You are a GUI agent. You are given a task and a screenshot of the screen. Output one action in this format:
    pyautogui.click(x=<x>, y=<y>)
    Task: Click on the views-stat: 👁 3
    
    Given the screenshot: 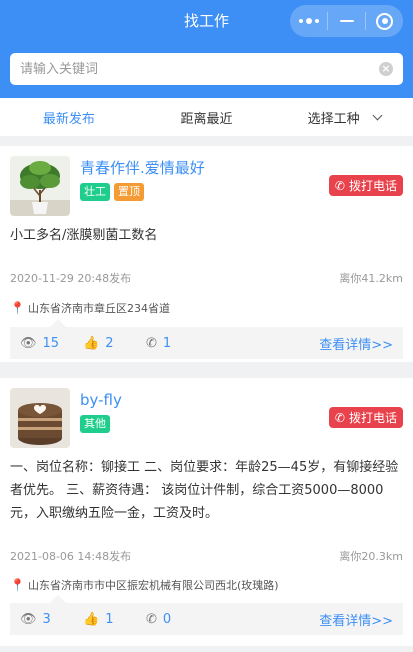 What is the action you would take?
    pyautogui.click(x=35, y=619)
    